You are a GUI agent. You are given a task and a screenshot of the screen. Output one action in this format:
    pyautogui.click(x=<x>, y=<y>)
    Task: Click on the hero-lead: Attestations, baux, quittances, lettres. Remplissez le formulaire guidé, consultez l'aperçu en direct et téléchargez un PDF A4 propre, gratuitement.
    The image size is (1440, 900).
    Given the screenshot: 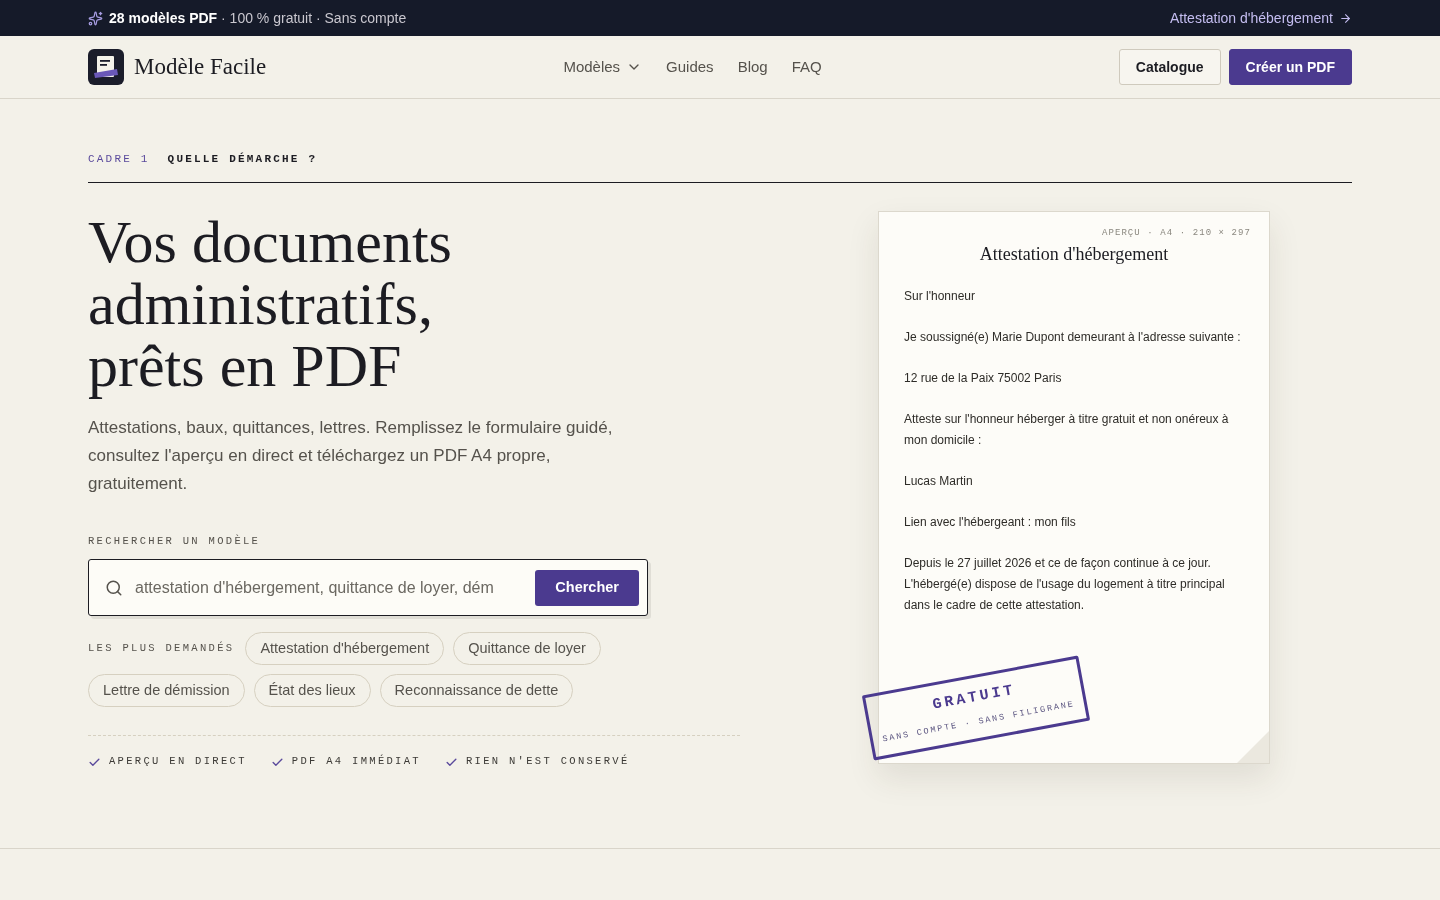 What is the action you would take?
    pyautogui.click(x=351, y=455)
    